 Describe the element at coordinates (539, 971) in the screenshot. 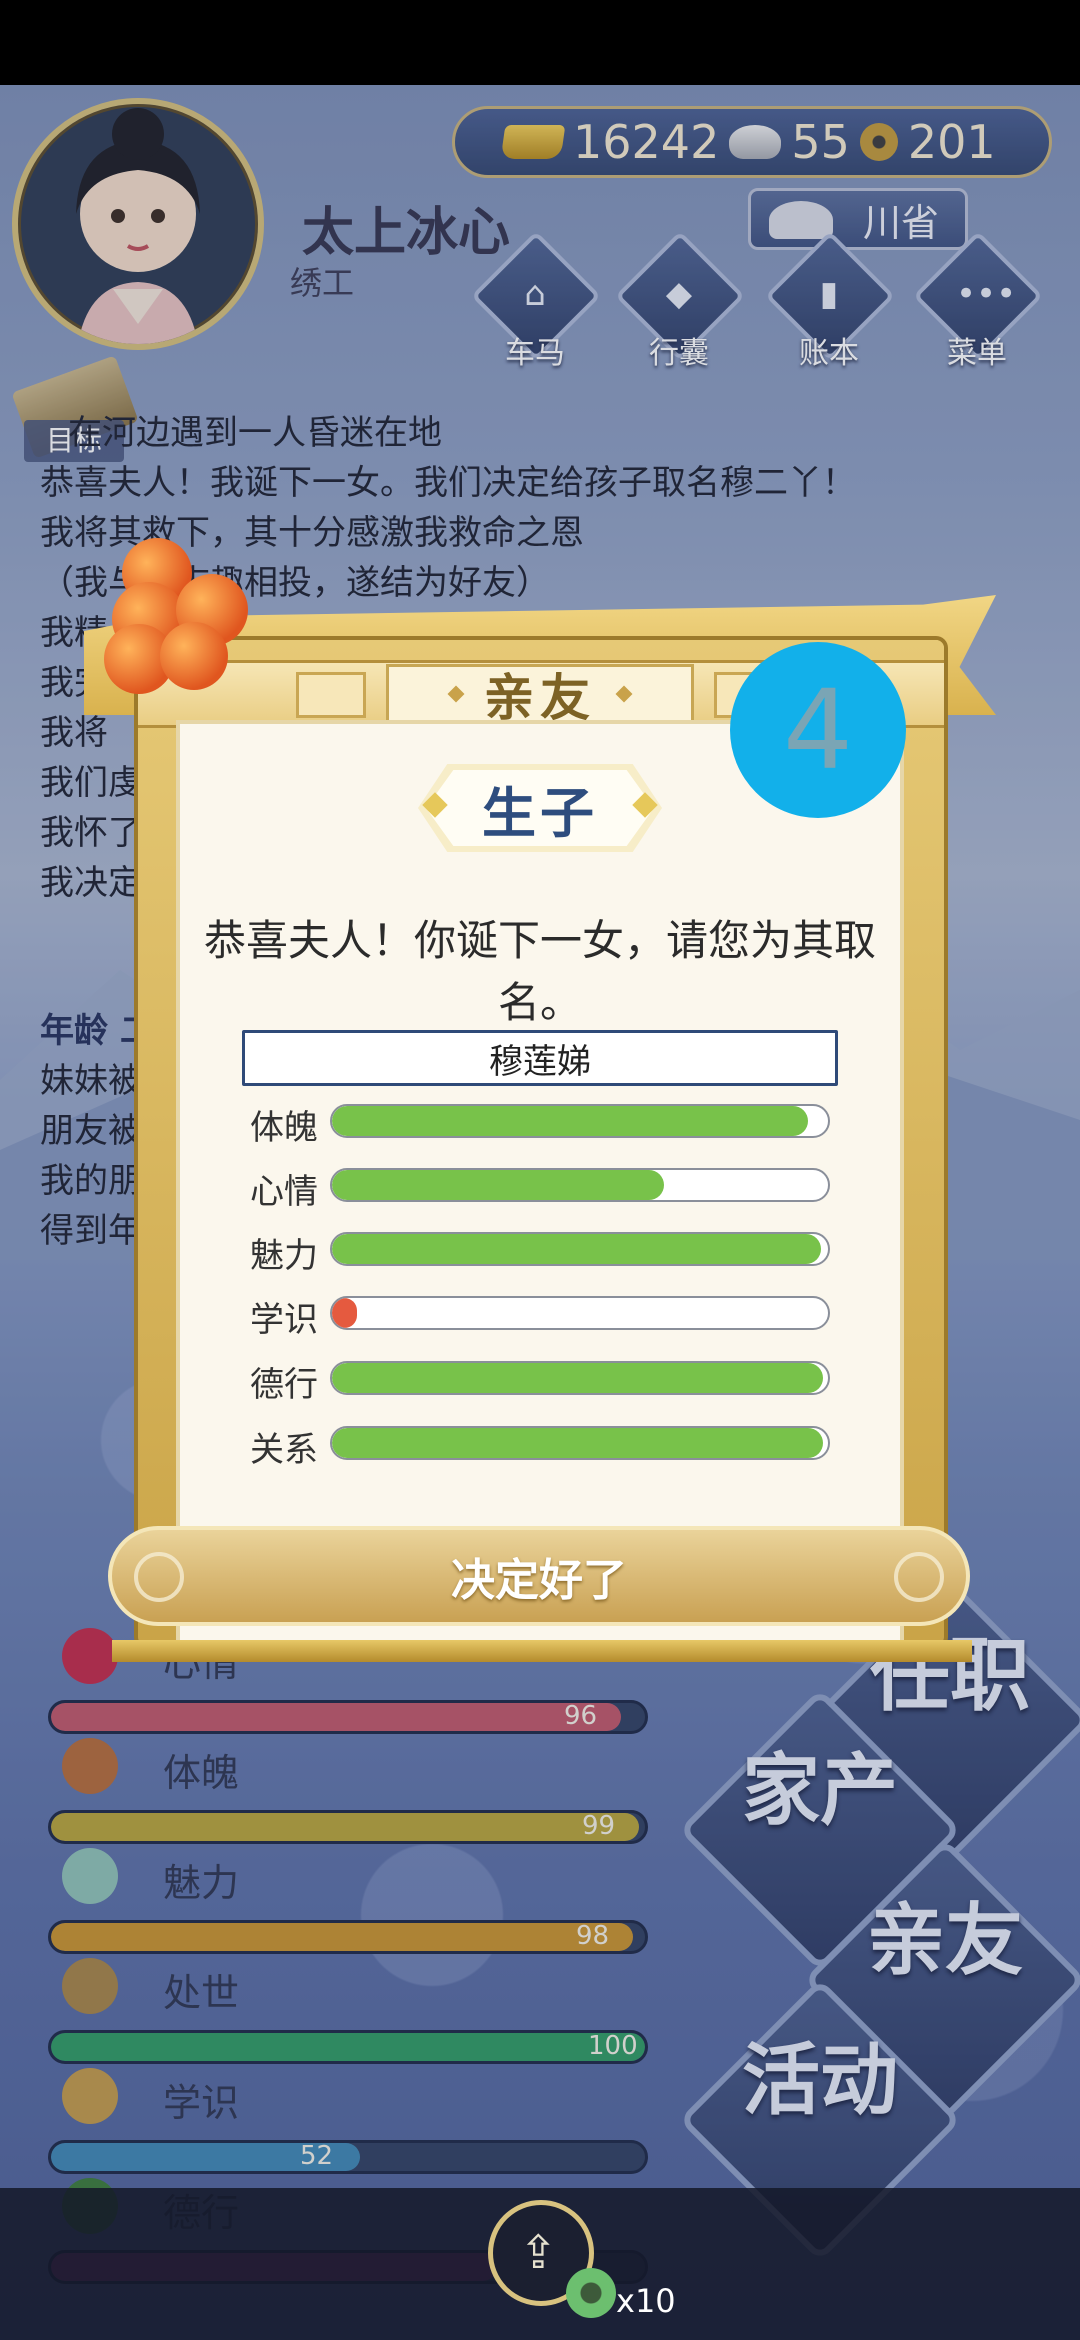

I see `dialog-message: 恭喜夫人！你诞下一女，请您为其取名。` at that location.